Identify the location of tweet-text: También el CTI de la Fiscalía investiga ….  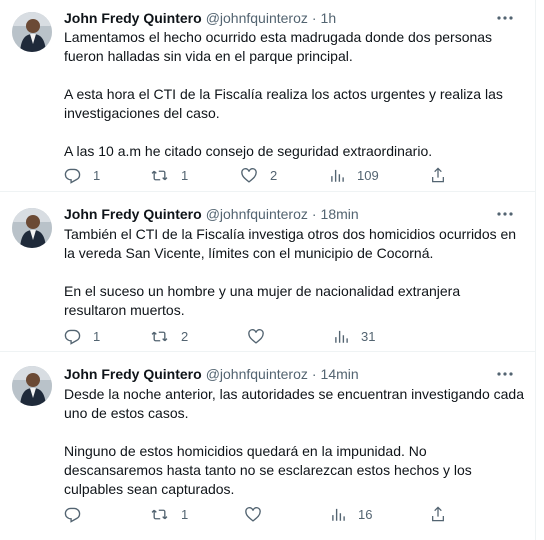
(294, 272).